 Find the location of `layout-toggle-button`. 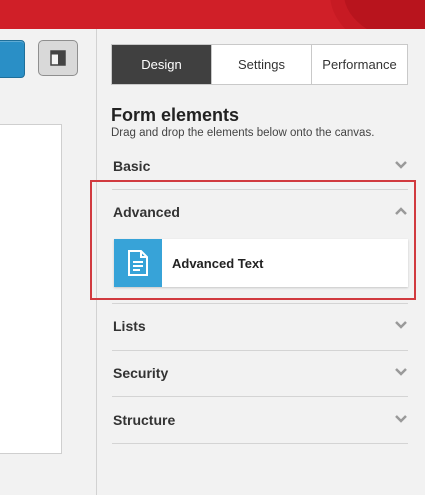

layout-toggle-button is located at coordinates (58, 58).